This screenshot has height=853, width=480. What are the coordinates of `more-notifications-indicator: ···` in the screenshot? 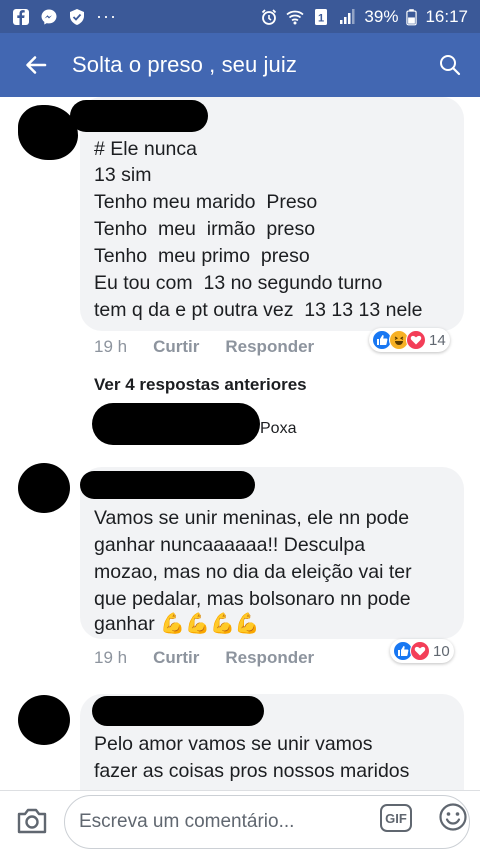 It's located at (106, 16).